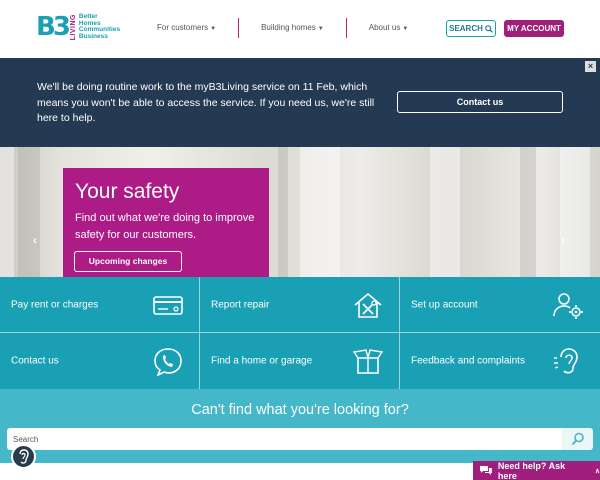  I want to click on carousel-next-arrow: ›, so click(563, 240).